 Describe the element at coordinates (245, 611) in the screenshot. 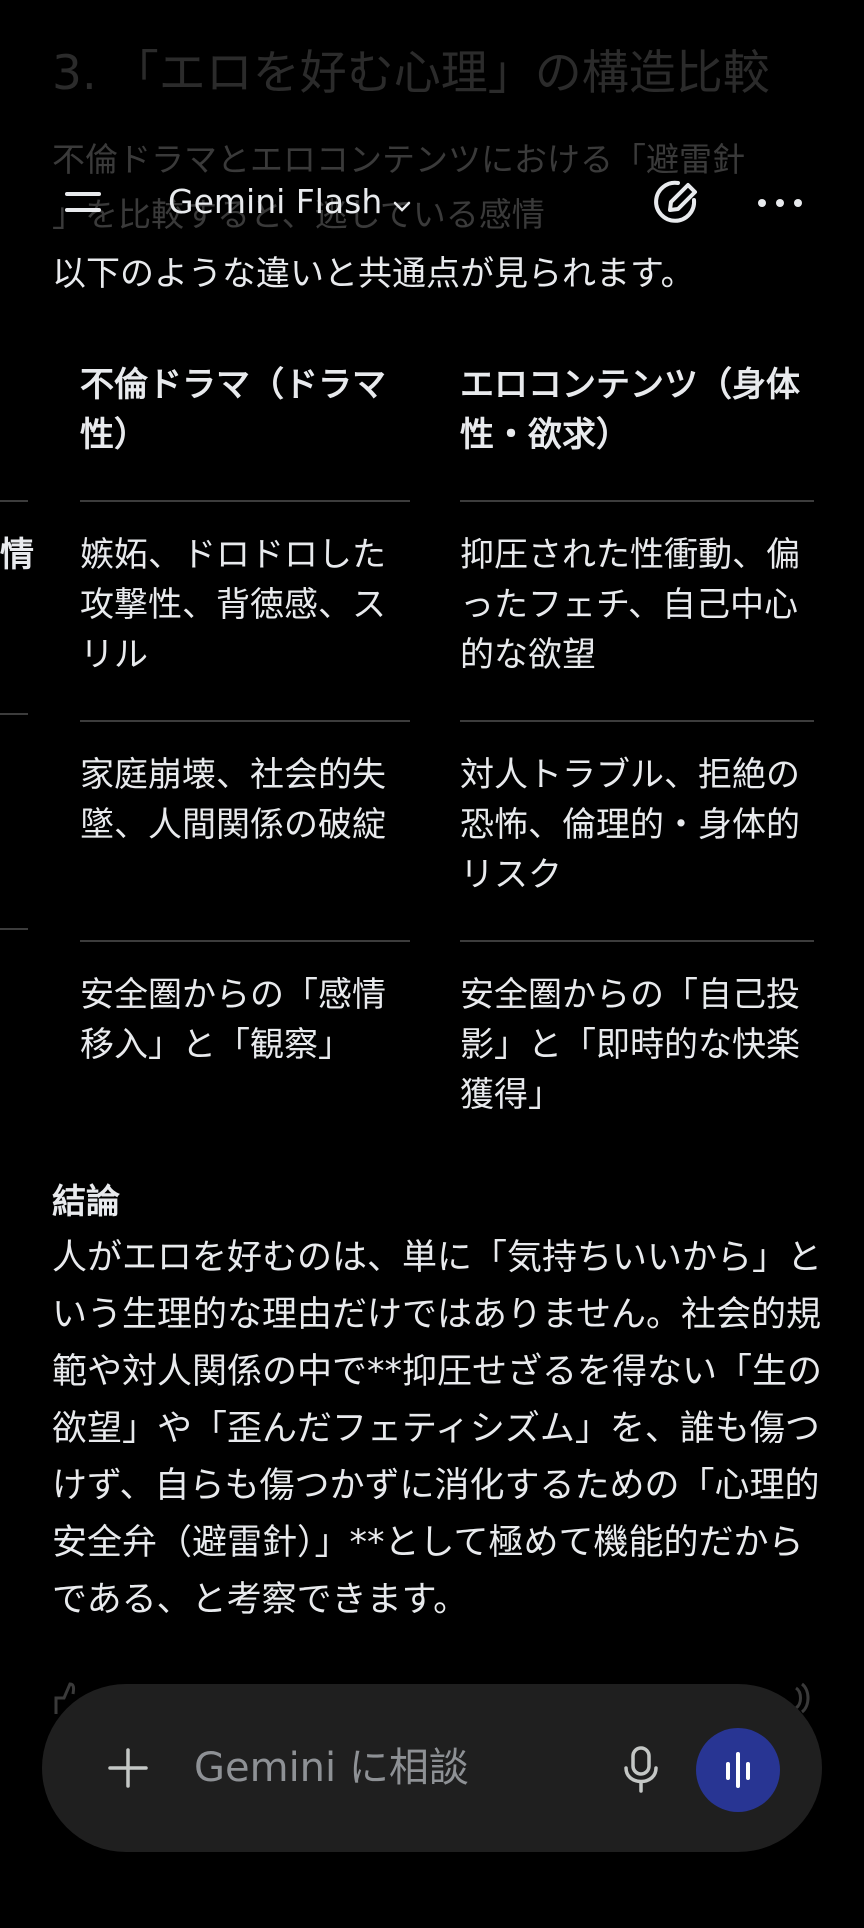

I see `table-cell: 嫉妬、ドロドロした攻撃性、背徳感、スリル` at that location.